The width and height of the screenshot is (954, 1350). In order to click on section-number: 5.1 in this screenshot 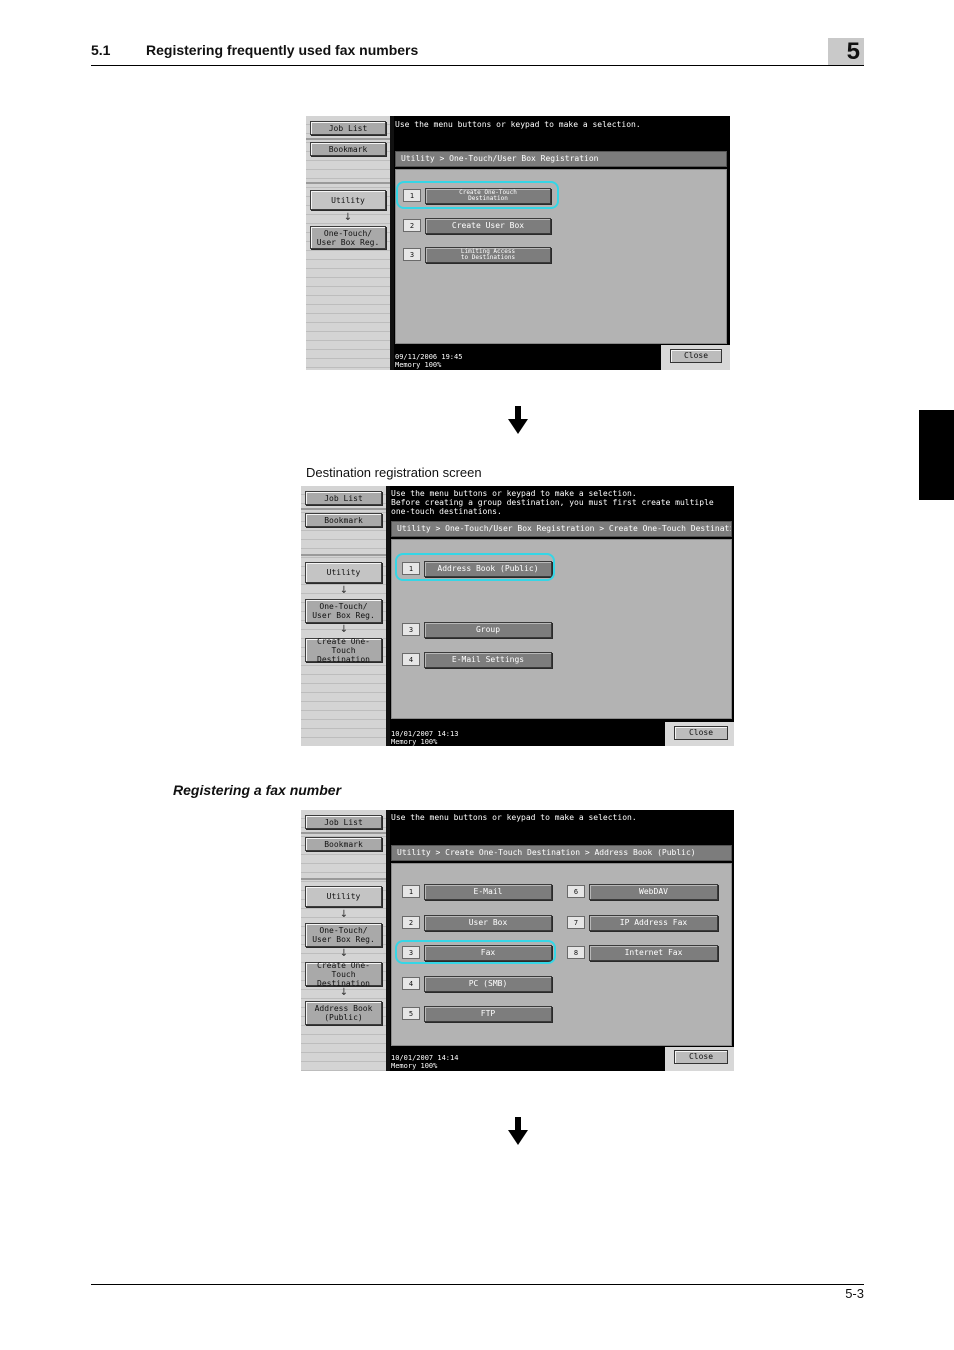, I will do `click(101, 50)`.